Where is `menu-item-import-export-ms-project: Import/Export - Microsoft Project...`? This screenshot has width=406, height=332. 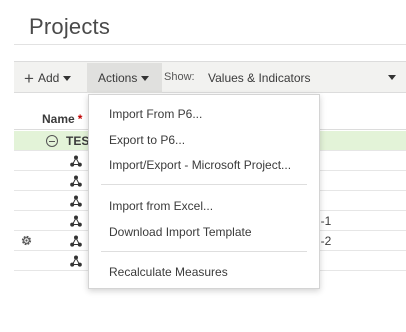
menu-item-import-export-ms-project: Import/Export - Microsoft Project... is located at coordinates (204, 165).